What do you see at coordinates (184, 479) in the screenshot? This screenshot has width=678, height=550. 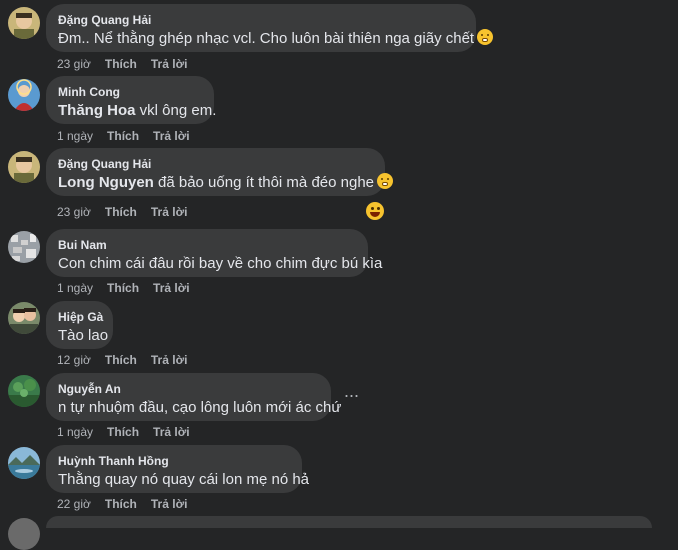 I see `comment-text: Thằng quay nó quay cái lon mẹ nó hả` at bounding box center [184, 479].